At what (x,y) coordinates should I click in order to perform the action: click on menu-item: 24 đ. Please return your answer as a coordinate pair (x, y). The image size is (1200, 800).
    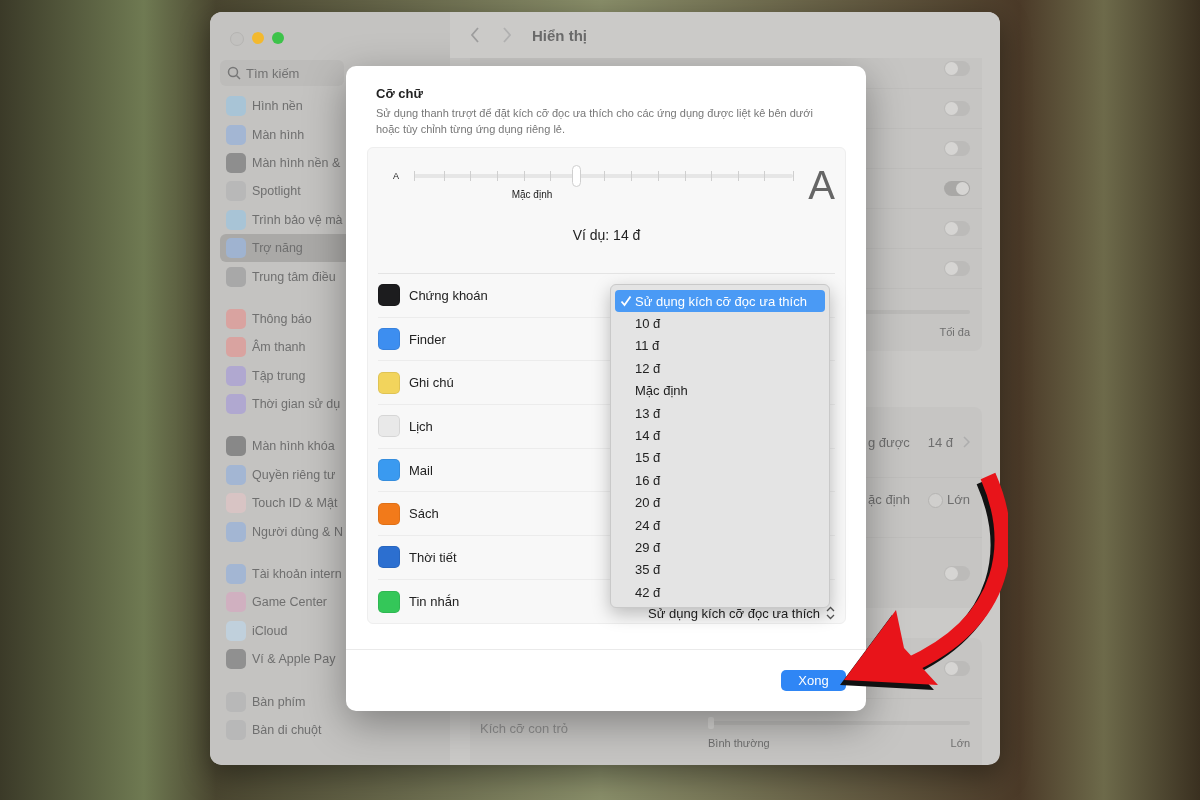
    Looking at the image, I should click on (720, 525).